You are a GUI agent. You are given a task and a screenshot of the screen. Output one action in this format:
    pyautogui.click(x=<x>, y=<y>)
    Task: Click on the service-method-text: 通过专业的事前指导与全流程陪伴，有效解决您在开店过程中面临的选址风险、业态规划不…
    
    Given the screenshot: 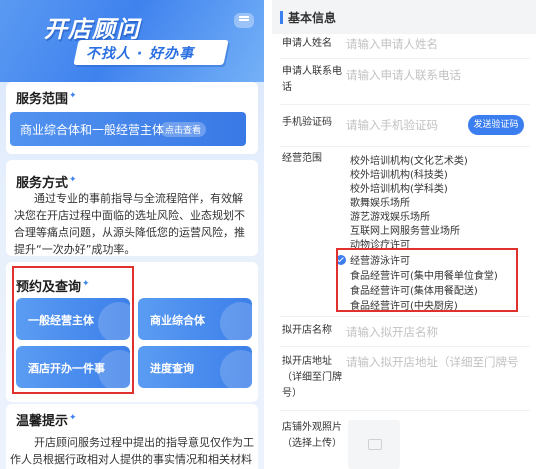 What is the action you would take?
    pyautogui.click(x=129, y=224)
    